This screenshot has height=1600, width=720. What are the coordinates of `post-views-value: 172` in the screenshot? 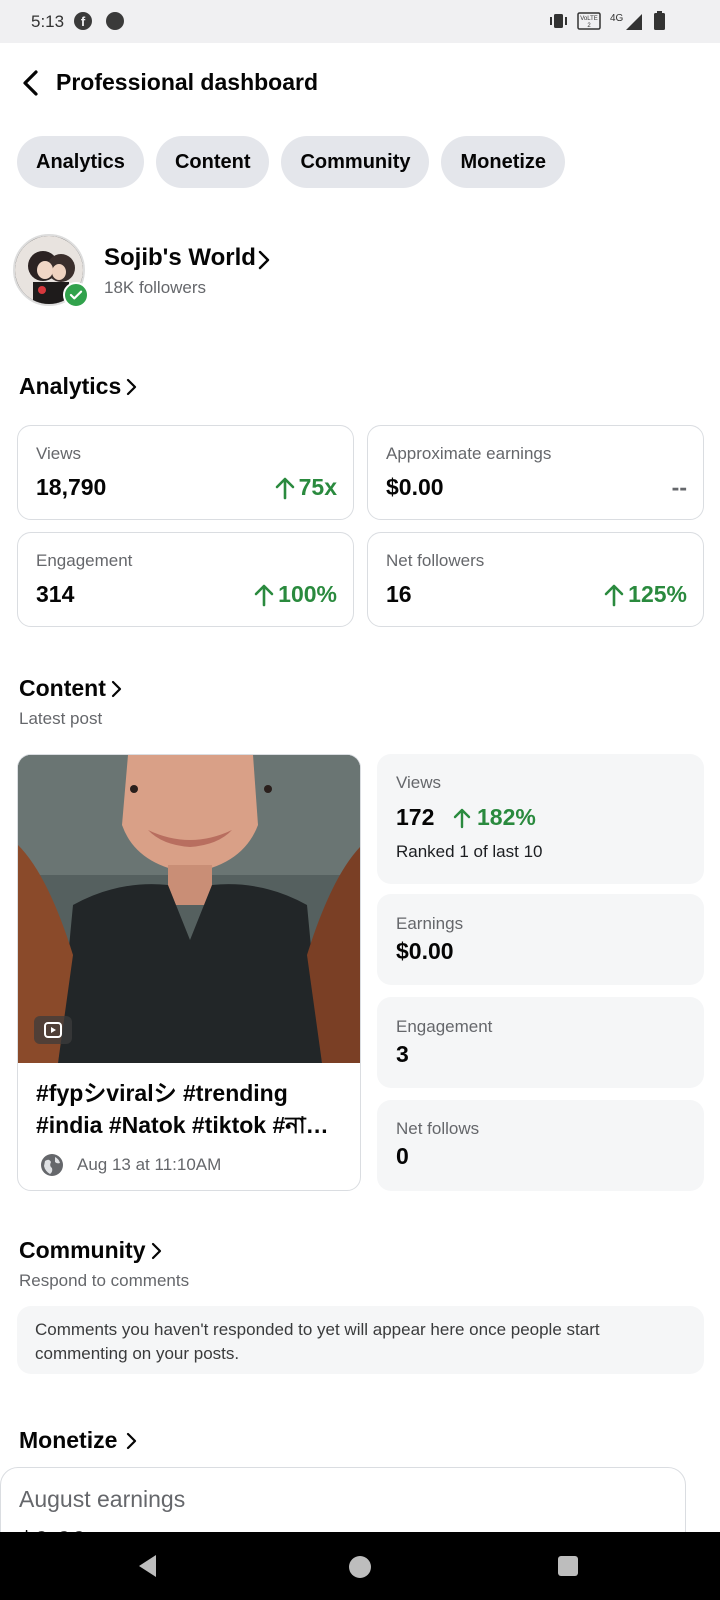 It's located at (415, 817).